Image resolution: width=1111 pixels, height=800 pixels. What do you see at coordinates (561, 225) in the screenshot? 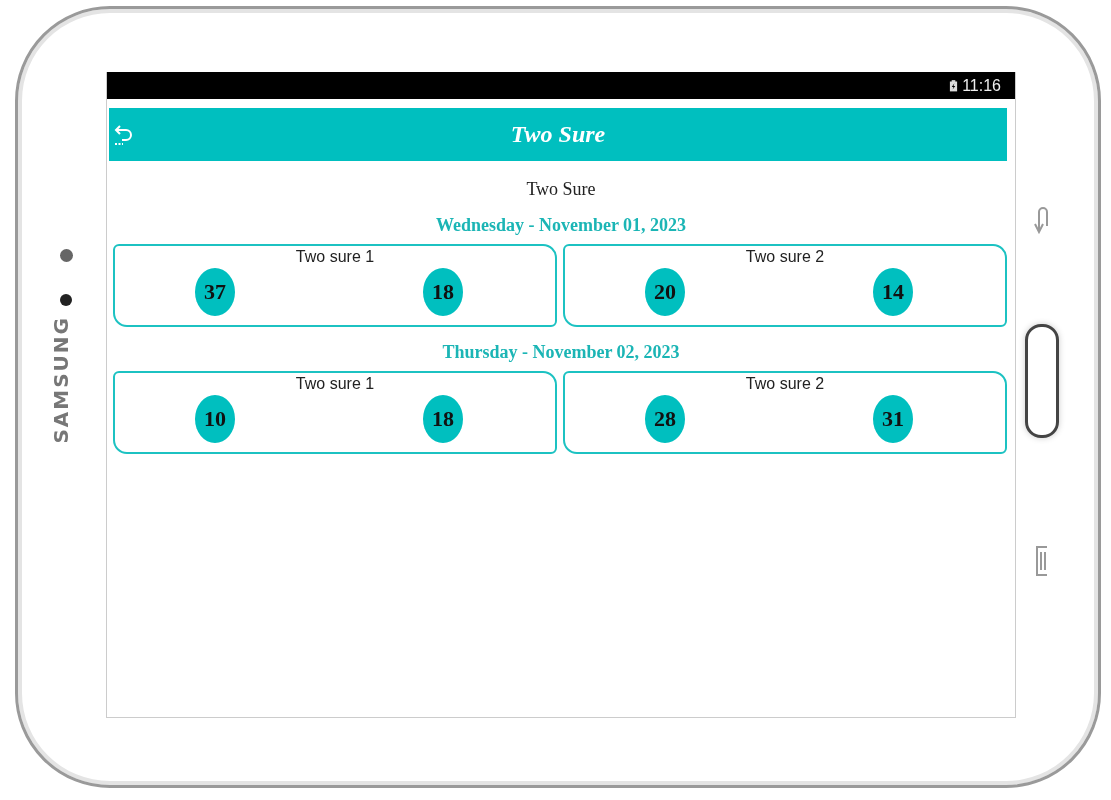
I see `date-heading: Wednesday - November 01, 2023` at bounding box center [561, 225].